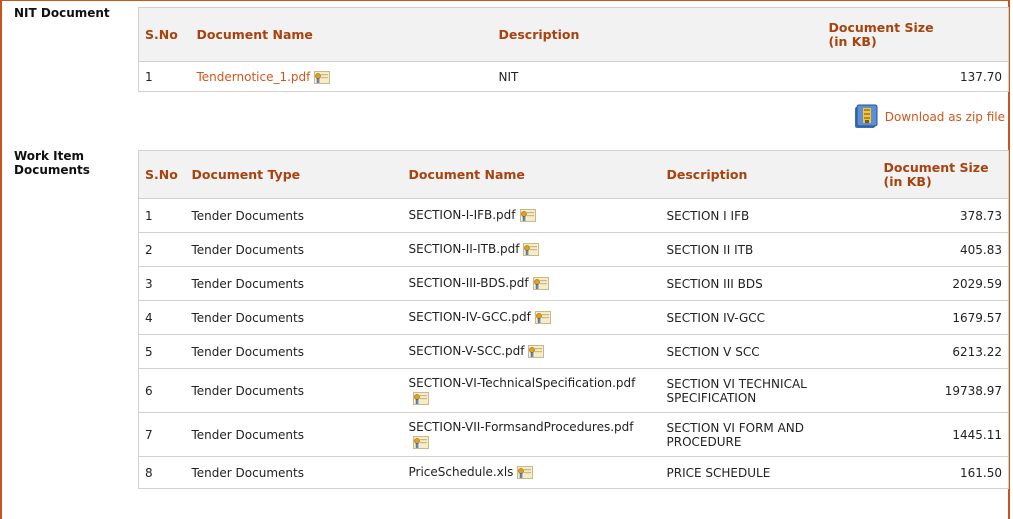  Describe the element at coordinates (769, 434) in the screenshot. I see `cell-description: SECTION VI FORM AND PROCEDURE` at that location.